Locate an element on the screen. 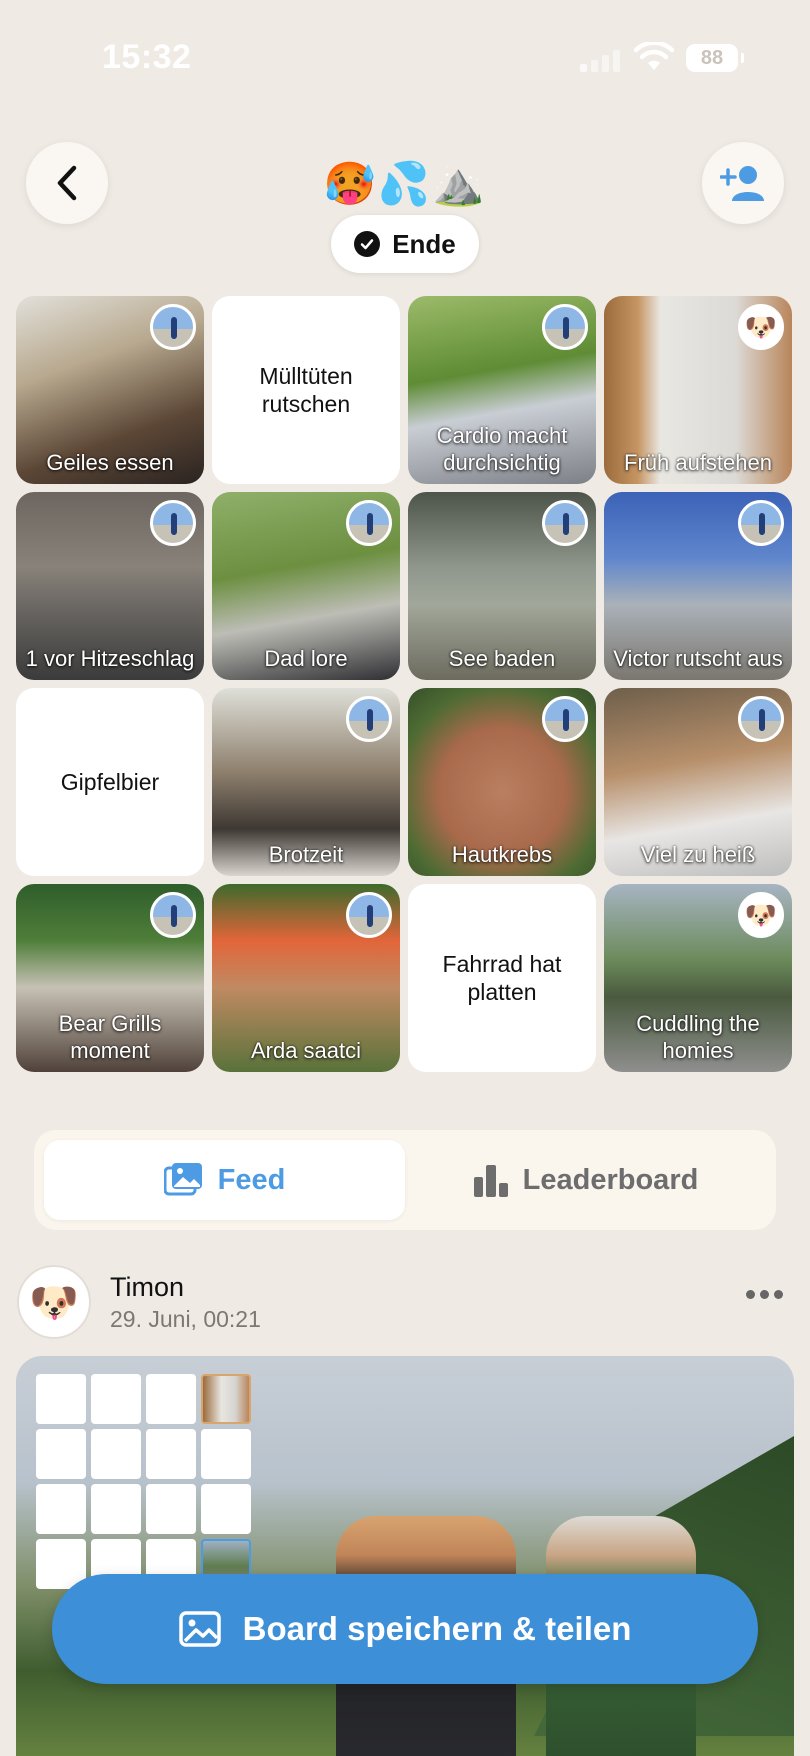  grid-tile: Cardio macht durchsichtig is located at coordinates (502, 390).